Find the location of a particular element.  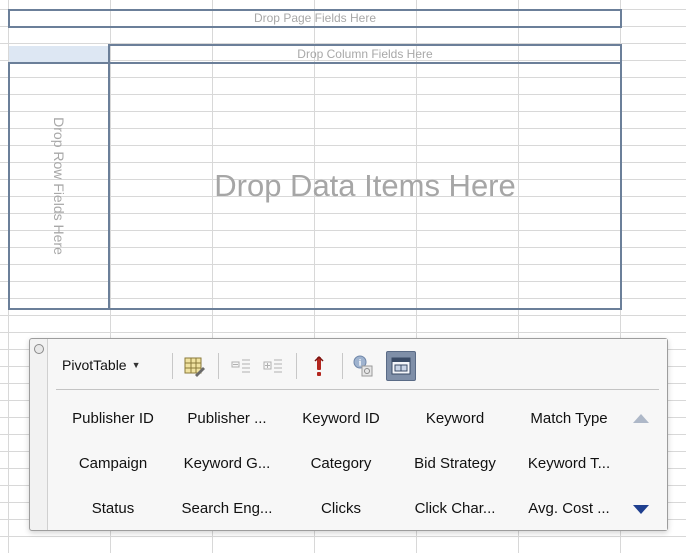

column-fields-drop-label: Drop Column Fields Here is located at coordinates (365, 54).